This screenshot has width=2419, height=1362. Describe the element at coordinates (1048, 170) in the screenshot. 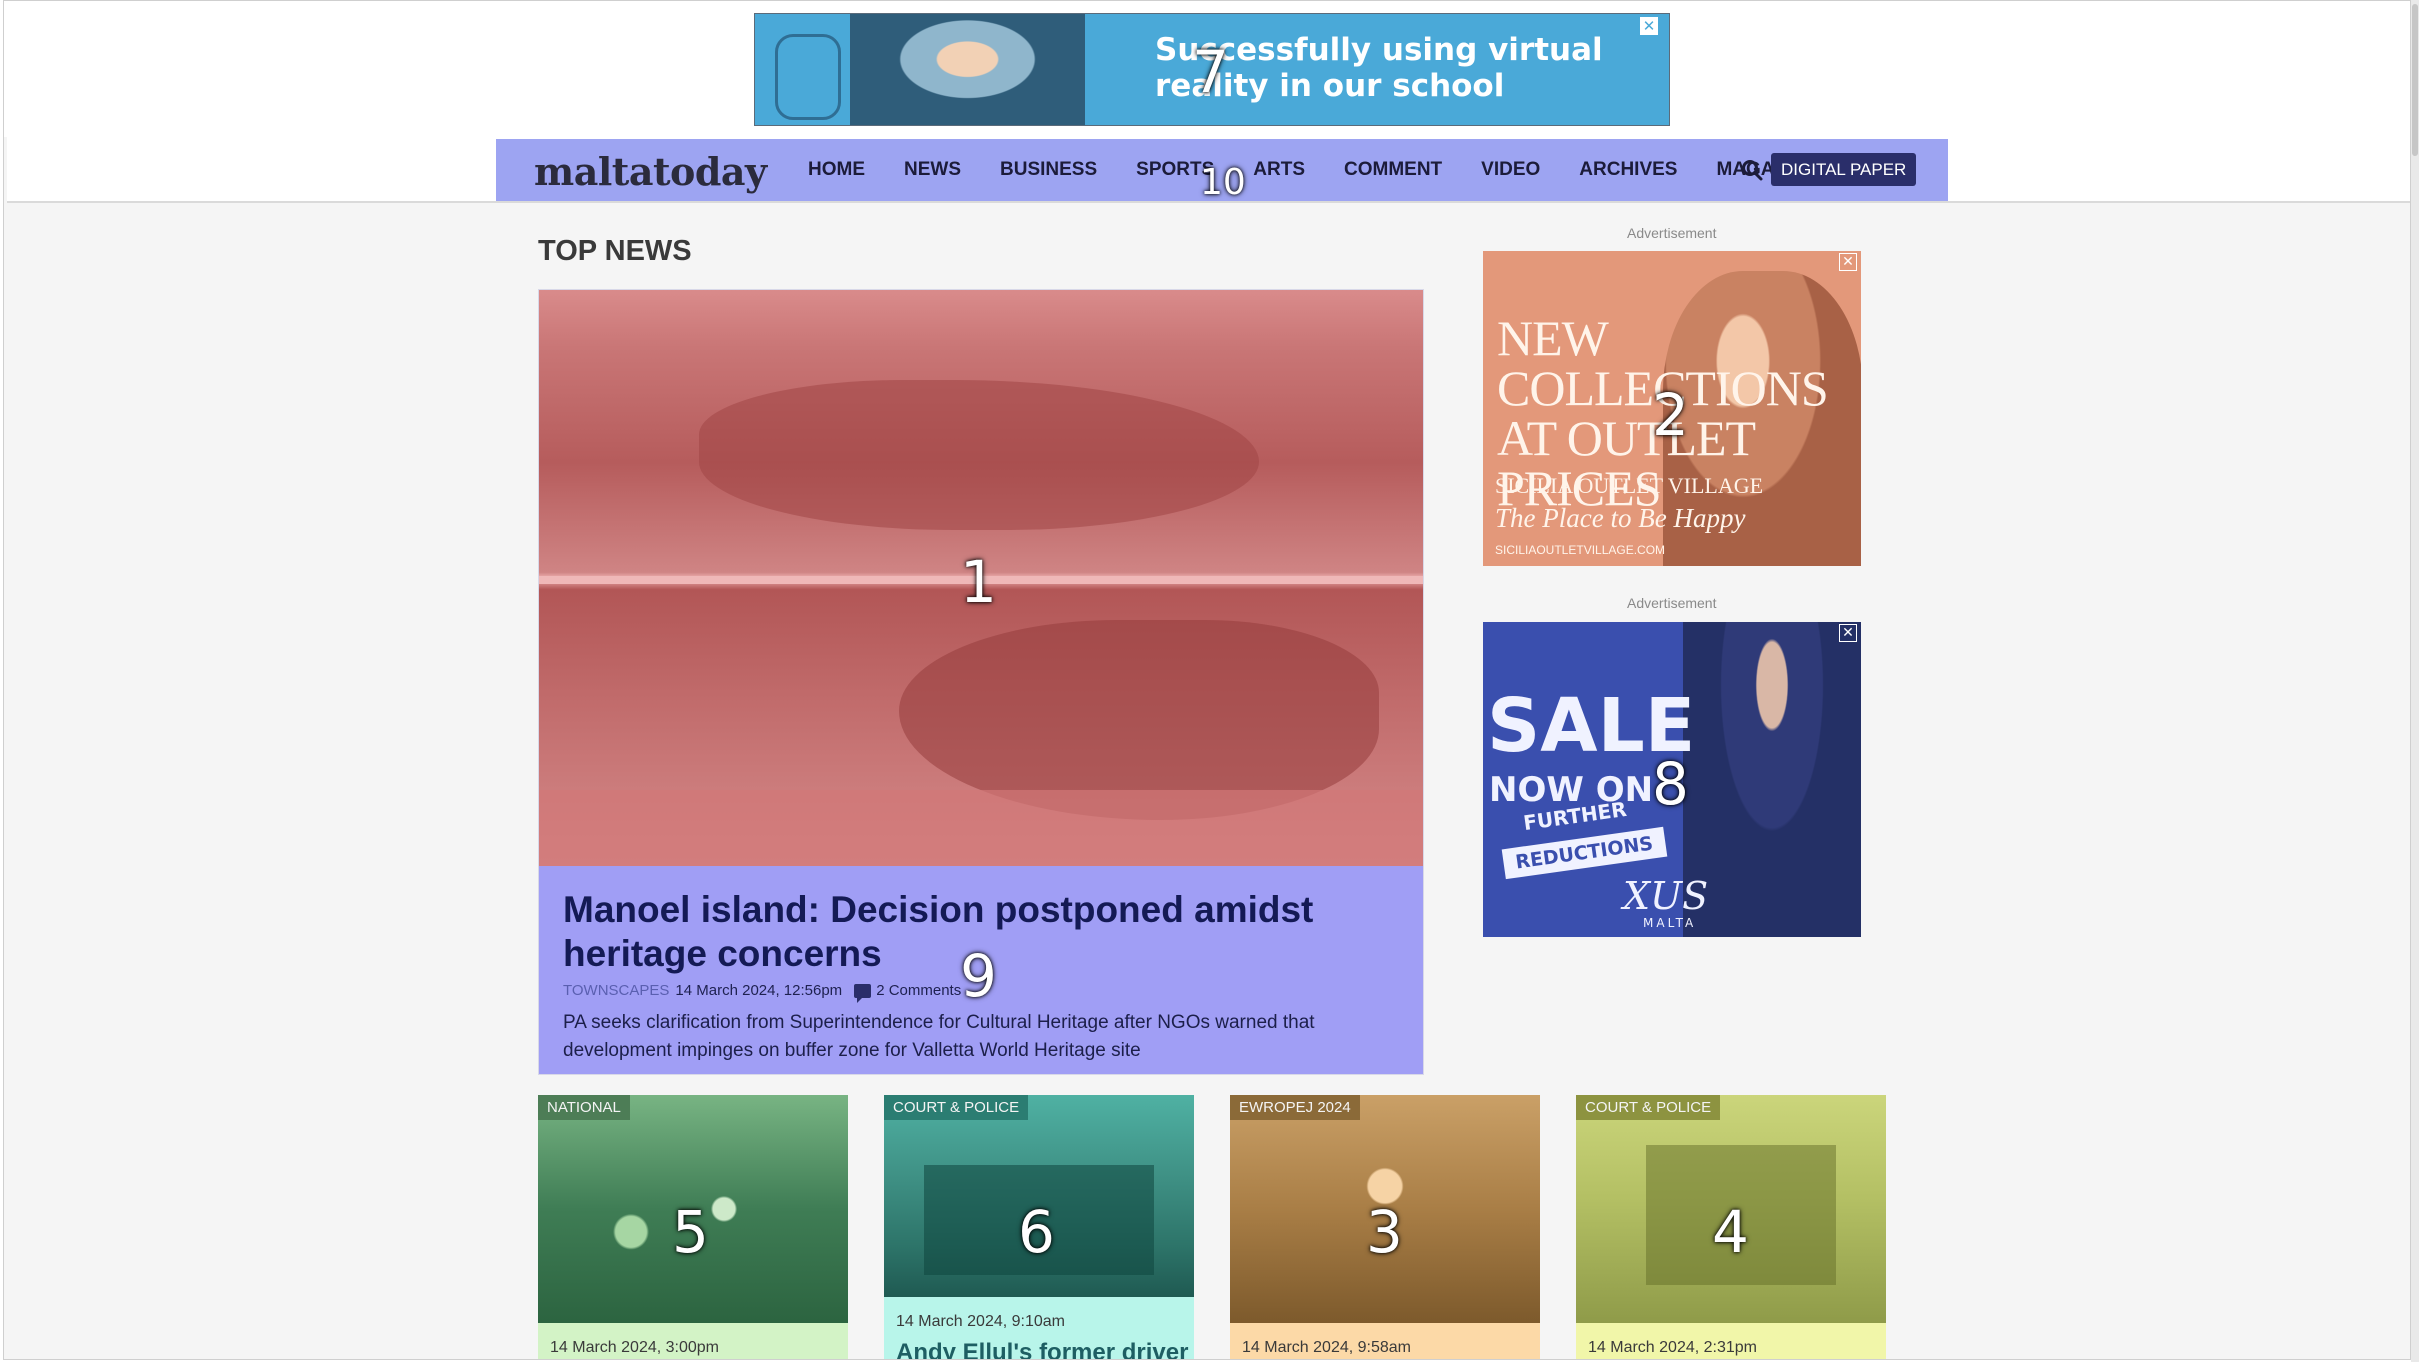

I see `nav-item-business: BUSINESS` at that location.